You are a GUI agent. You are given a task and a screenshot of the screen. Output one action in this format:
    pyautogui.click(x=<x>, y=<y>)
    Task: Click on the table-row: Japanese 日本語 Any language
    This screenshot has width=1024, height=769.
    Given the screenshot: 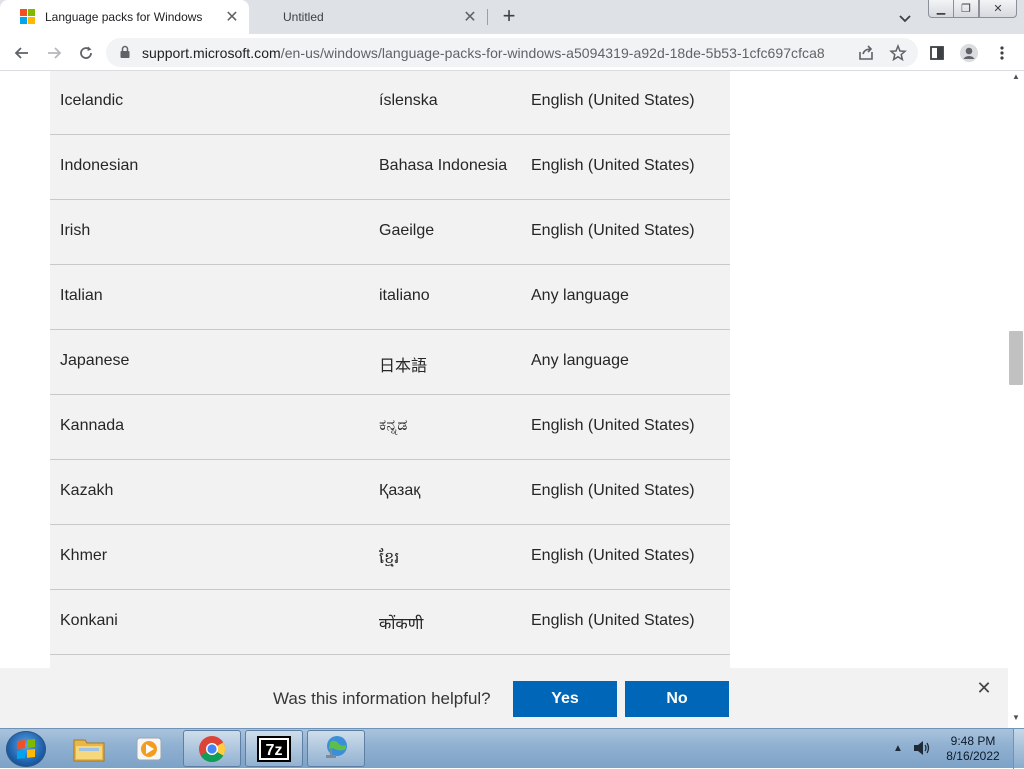 What is the action you would take?
    pyautogui.click(x=390, y=362)
    